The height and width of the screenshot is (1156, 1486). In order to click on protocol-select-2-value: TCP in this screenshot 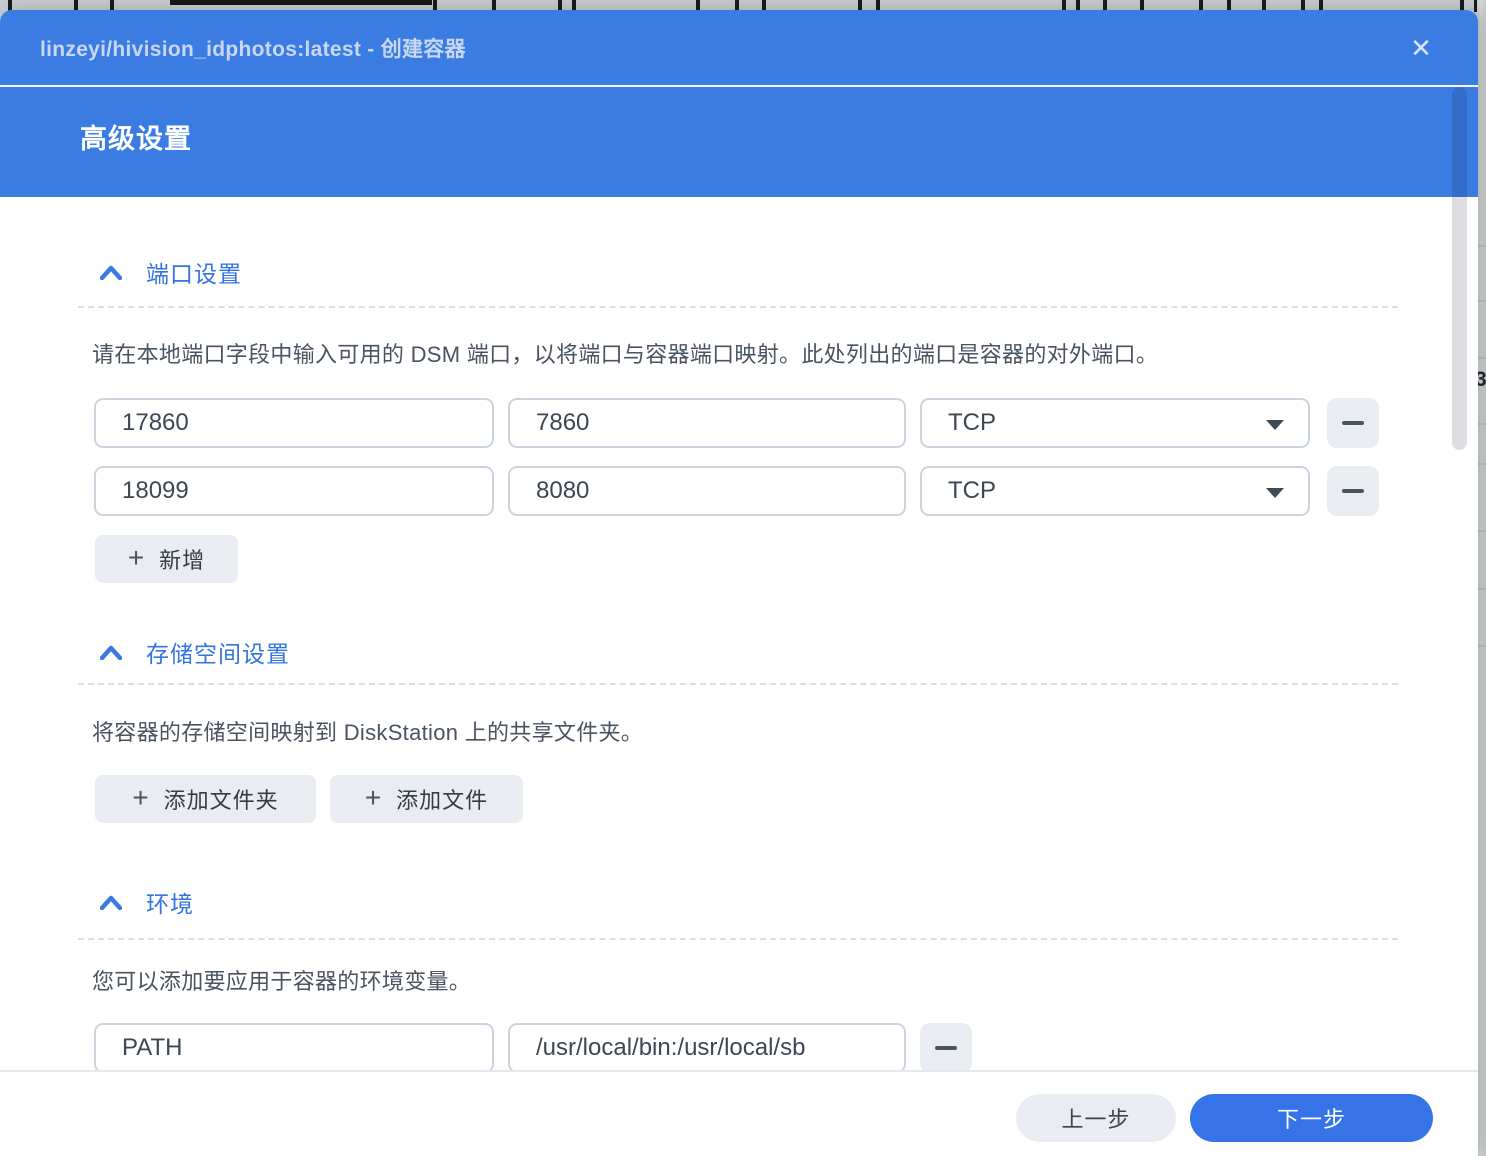, I will do `click(972, 490)`.